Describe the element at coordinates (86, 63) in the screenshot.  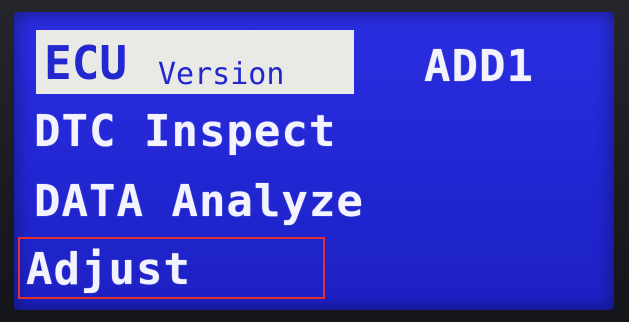
I see `ecu-label: ECU` at that location.